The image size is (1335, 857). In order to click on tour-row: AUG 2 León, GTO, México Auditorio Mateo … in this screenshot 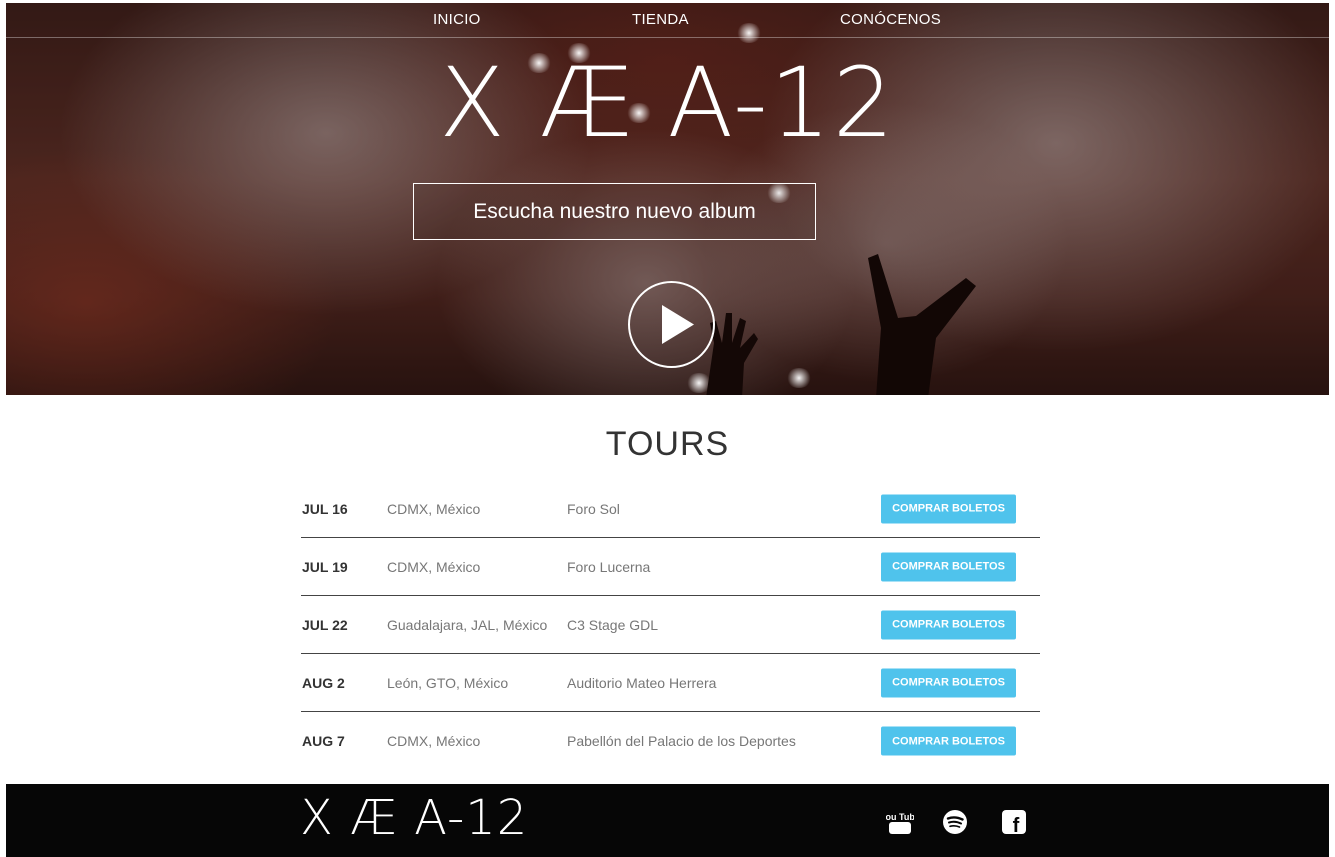, I will do `click(670, 683)`.